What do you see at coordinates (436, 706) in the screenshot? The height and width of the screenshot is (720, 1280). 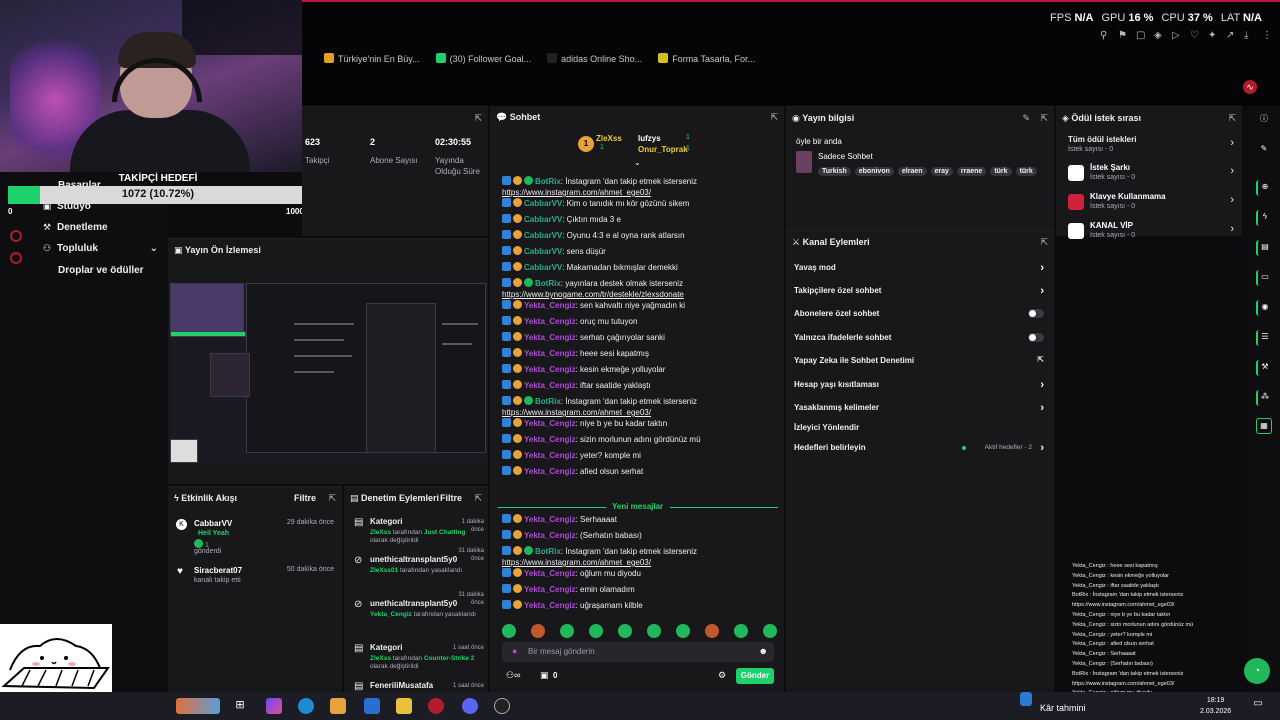 I see `opera-icon` at bounding box center [436, 706].